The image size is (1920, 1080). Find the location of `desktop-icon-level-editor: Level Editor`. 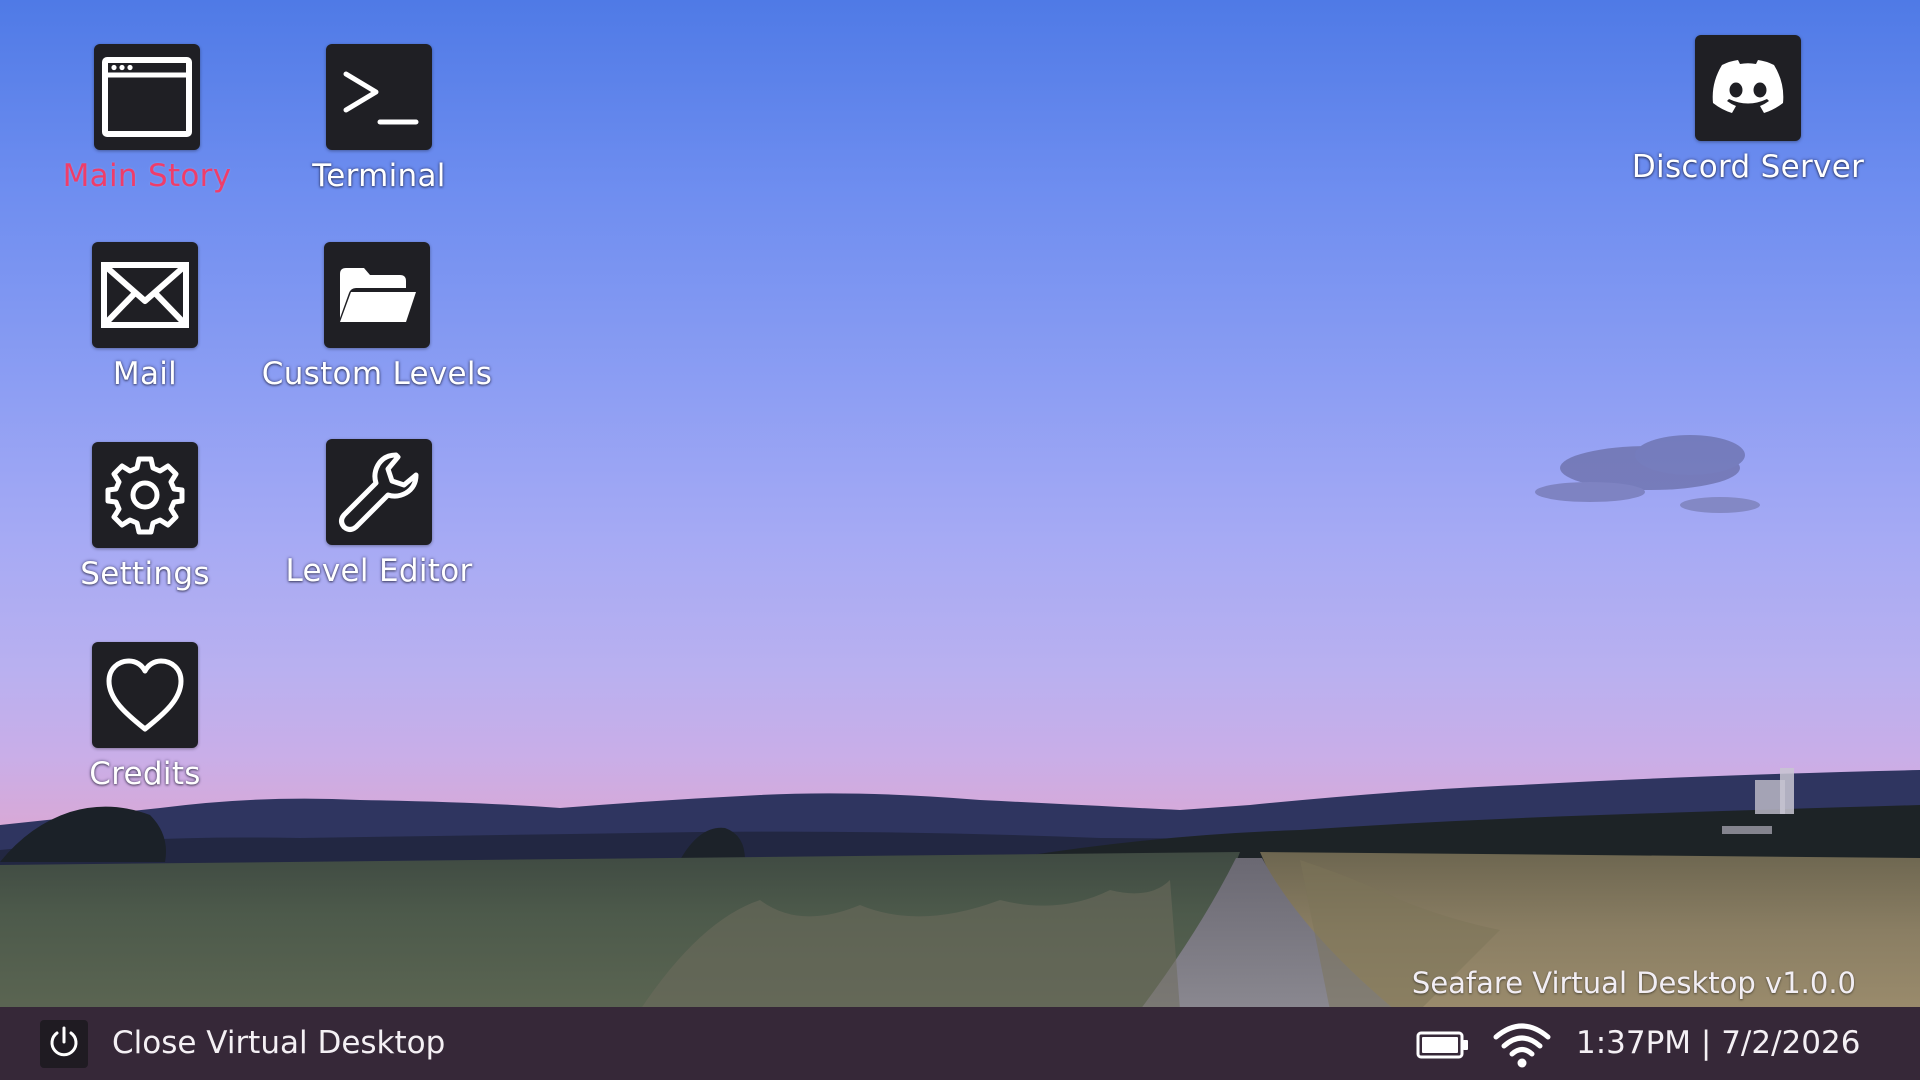

desktop-icon-level-editor: Level Editor is located at coordinates (379, 514).